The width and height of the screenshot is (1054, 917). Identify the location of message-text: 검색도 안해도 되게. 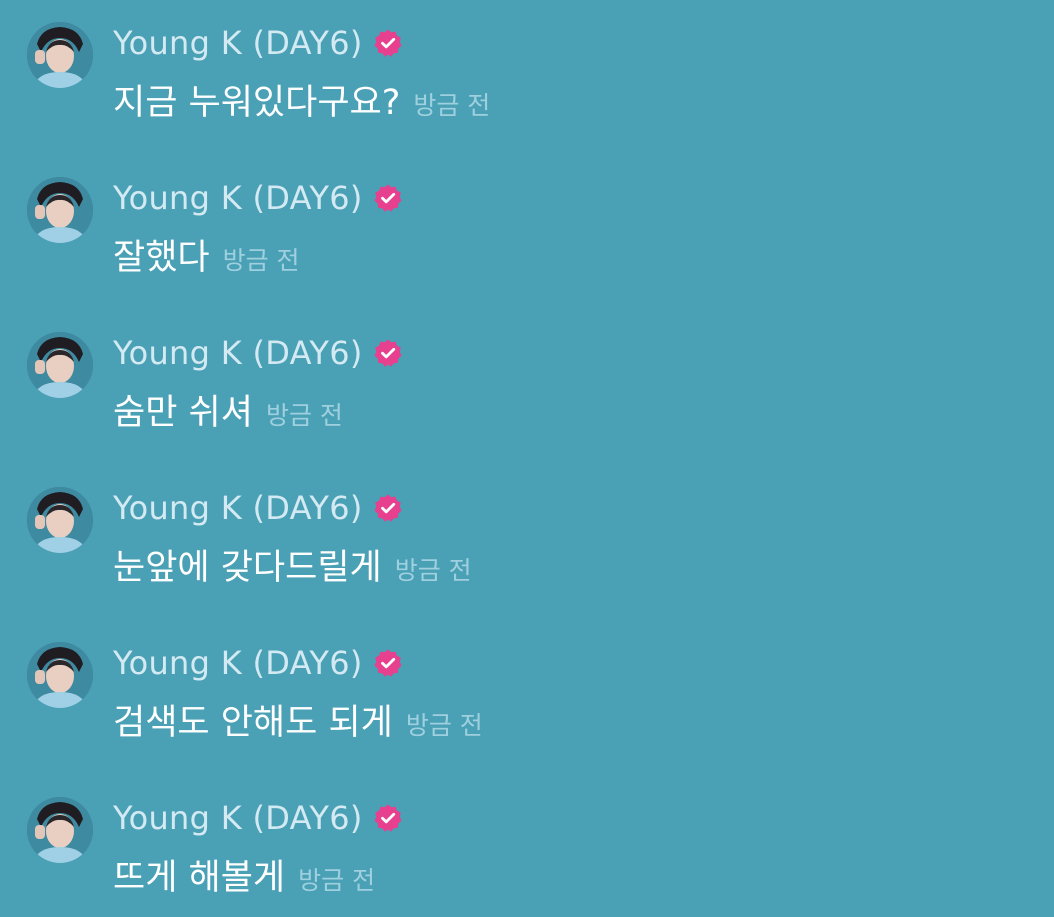
(253, 723).